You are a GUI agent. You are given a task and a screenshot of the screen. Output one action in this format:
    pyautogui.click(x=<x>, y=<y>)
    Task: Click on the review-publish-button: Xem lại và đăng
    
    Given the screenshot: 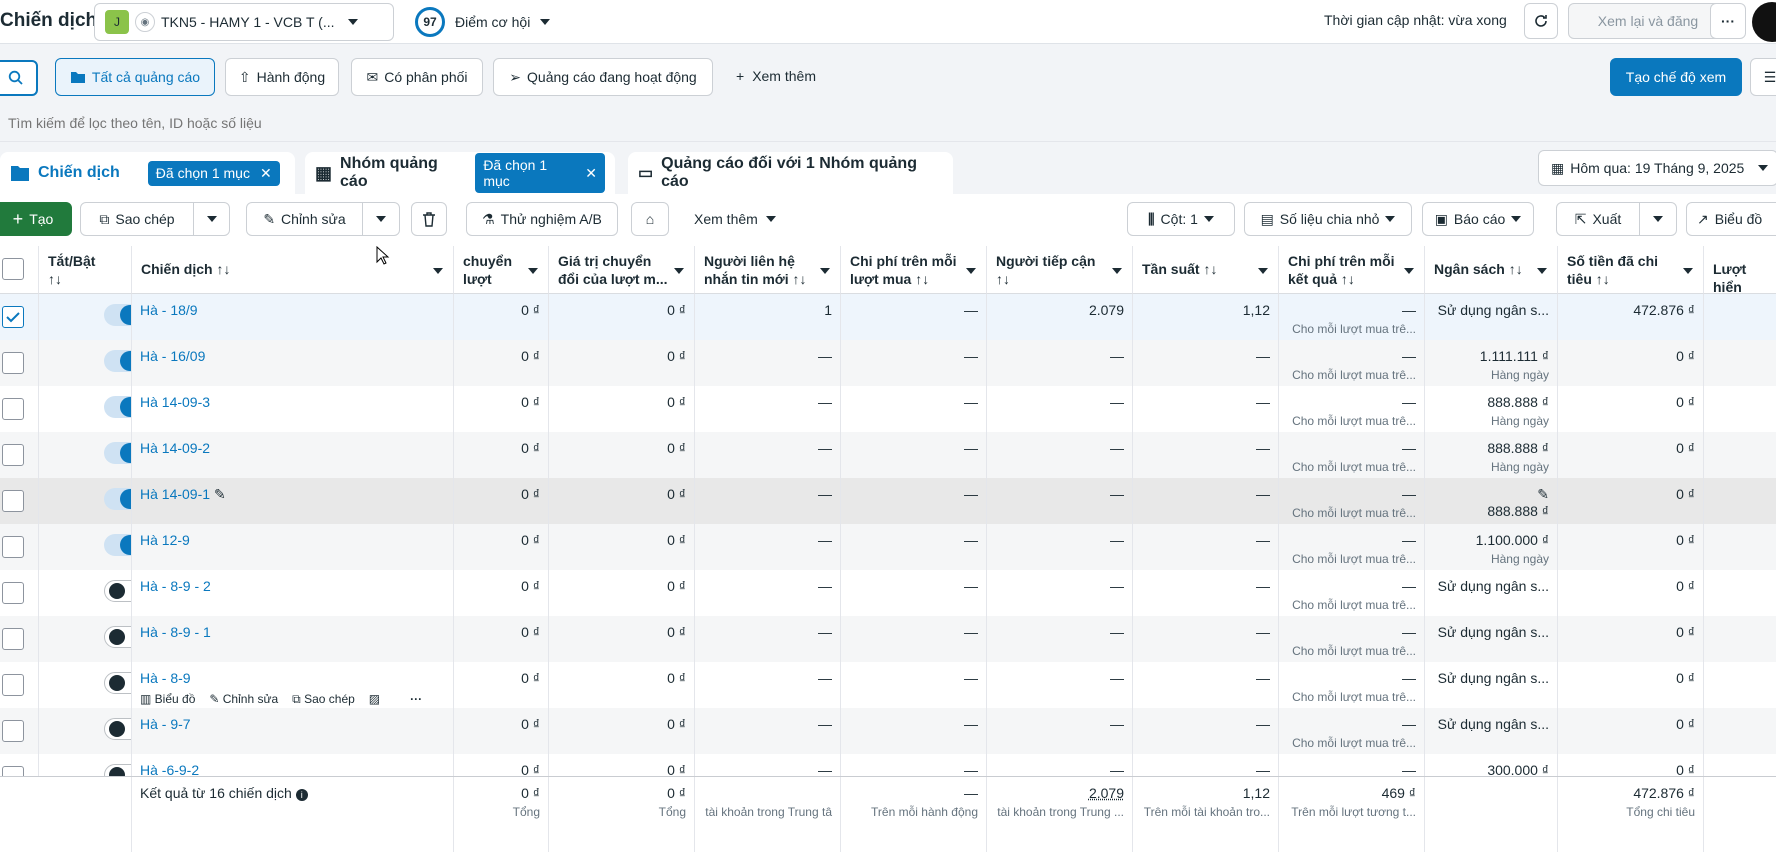 What is the action you would take?
    pyautogui.click(x=1648, y=21)
    